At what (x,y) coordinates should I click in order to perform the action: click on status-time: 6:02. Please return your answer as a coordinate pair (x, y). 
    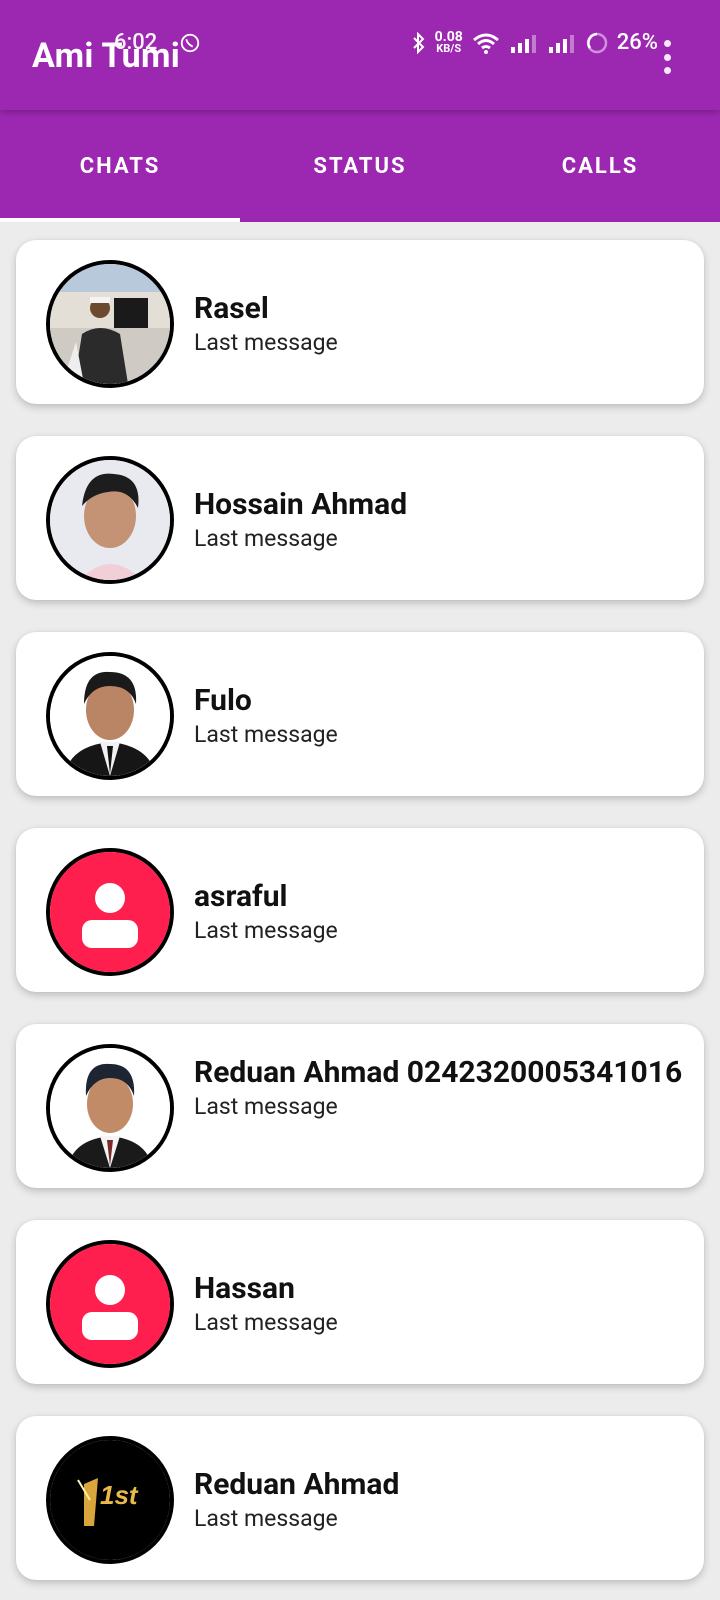
    Looking at the image, I should click on (136, 42).